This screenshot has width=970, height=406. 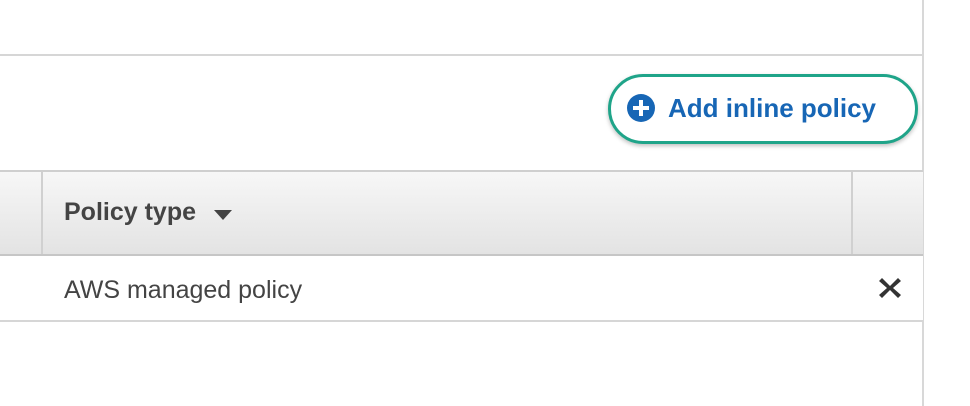 I want to click on close-icon, so click(x=890, y=288).